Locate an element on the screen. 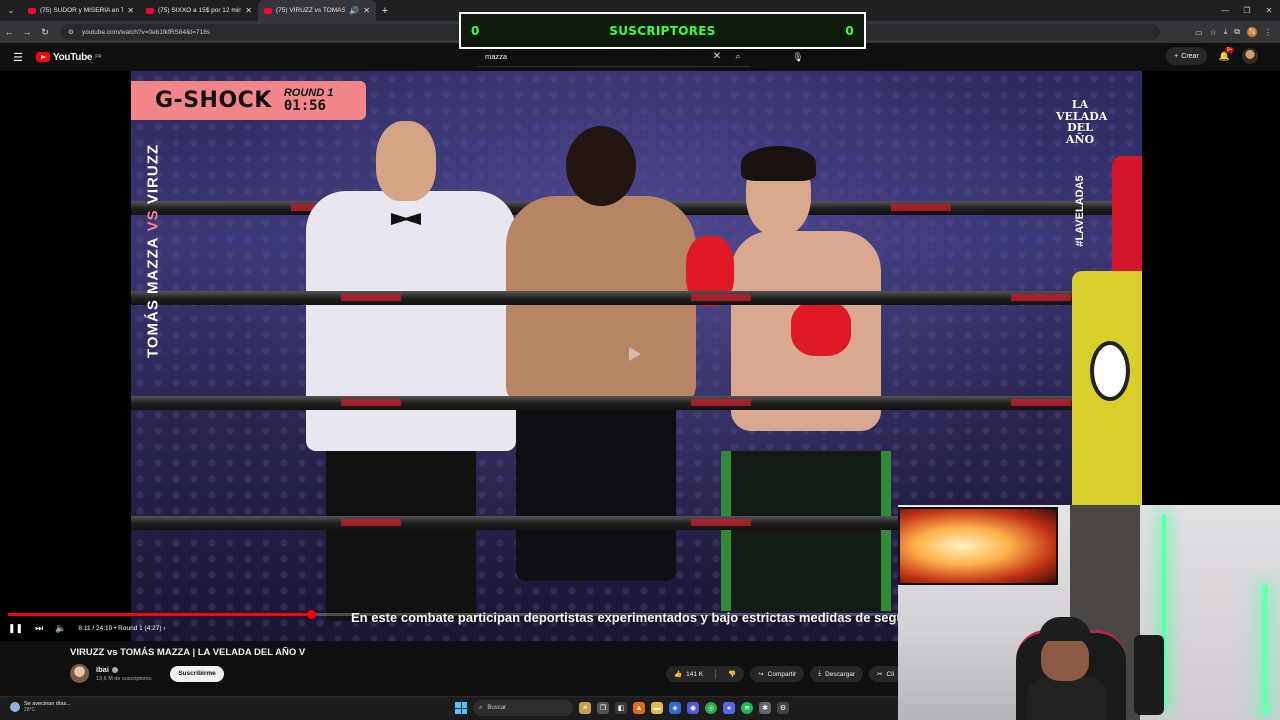 The image size is (1280, 720). profile-avatar: N is located at coordinates (1252, 32).